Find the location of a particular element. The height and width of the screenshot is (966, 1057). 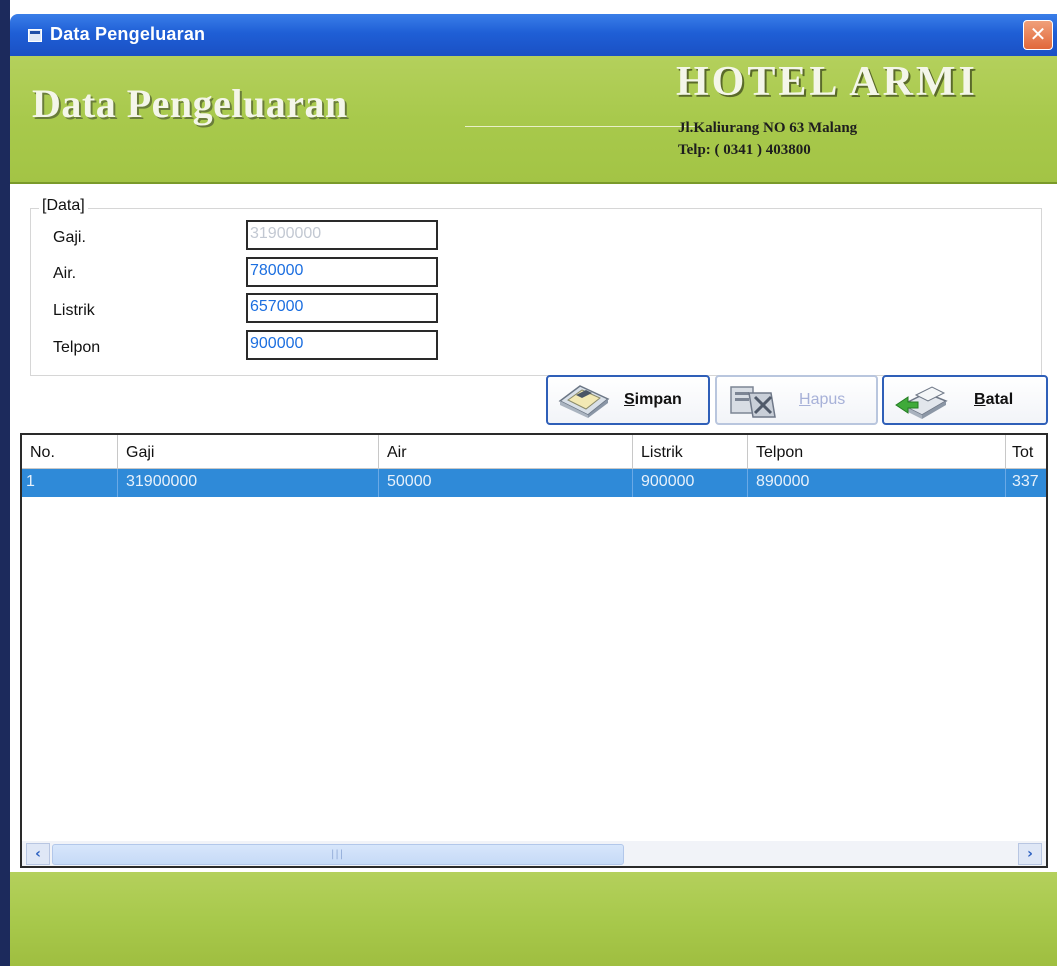

window-left-edge is located at coordinates (5, 483).